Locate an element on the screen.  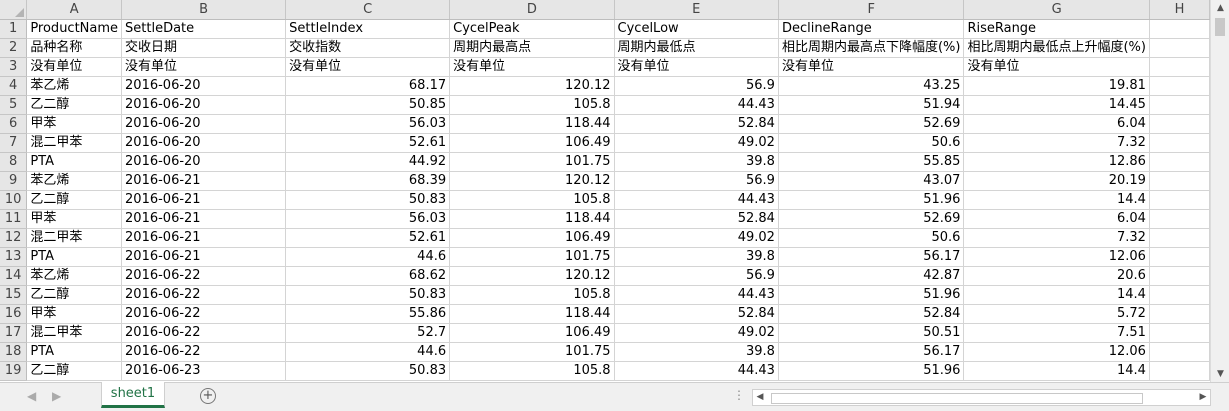
cell: 50.85 is located at coordinates (368, 105).